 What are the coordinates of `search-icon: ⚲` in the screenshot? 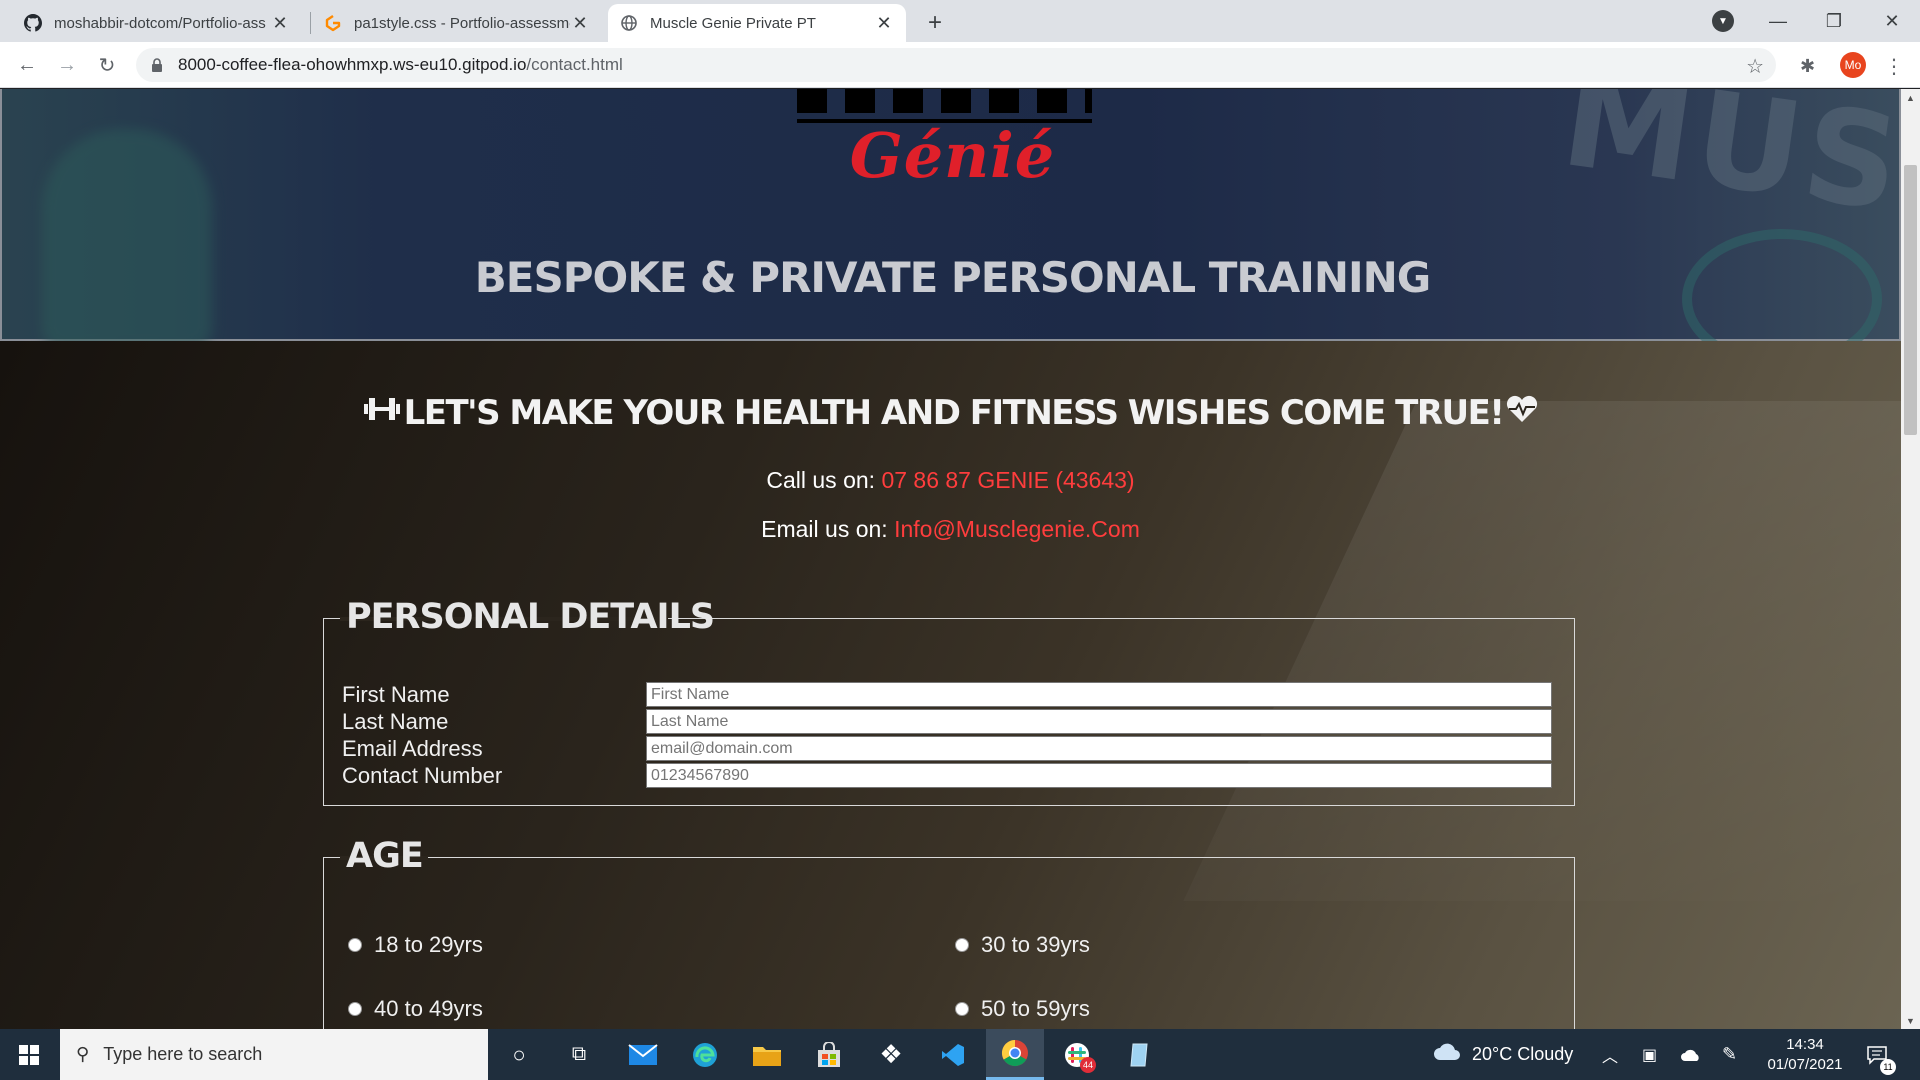 It's located at (83, 1054).